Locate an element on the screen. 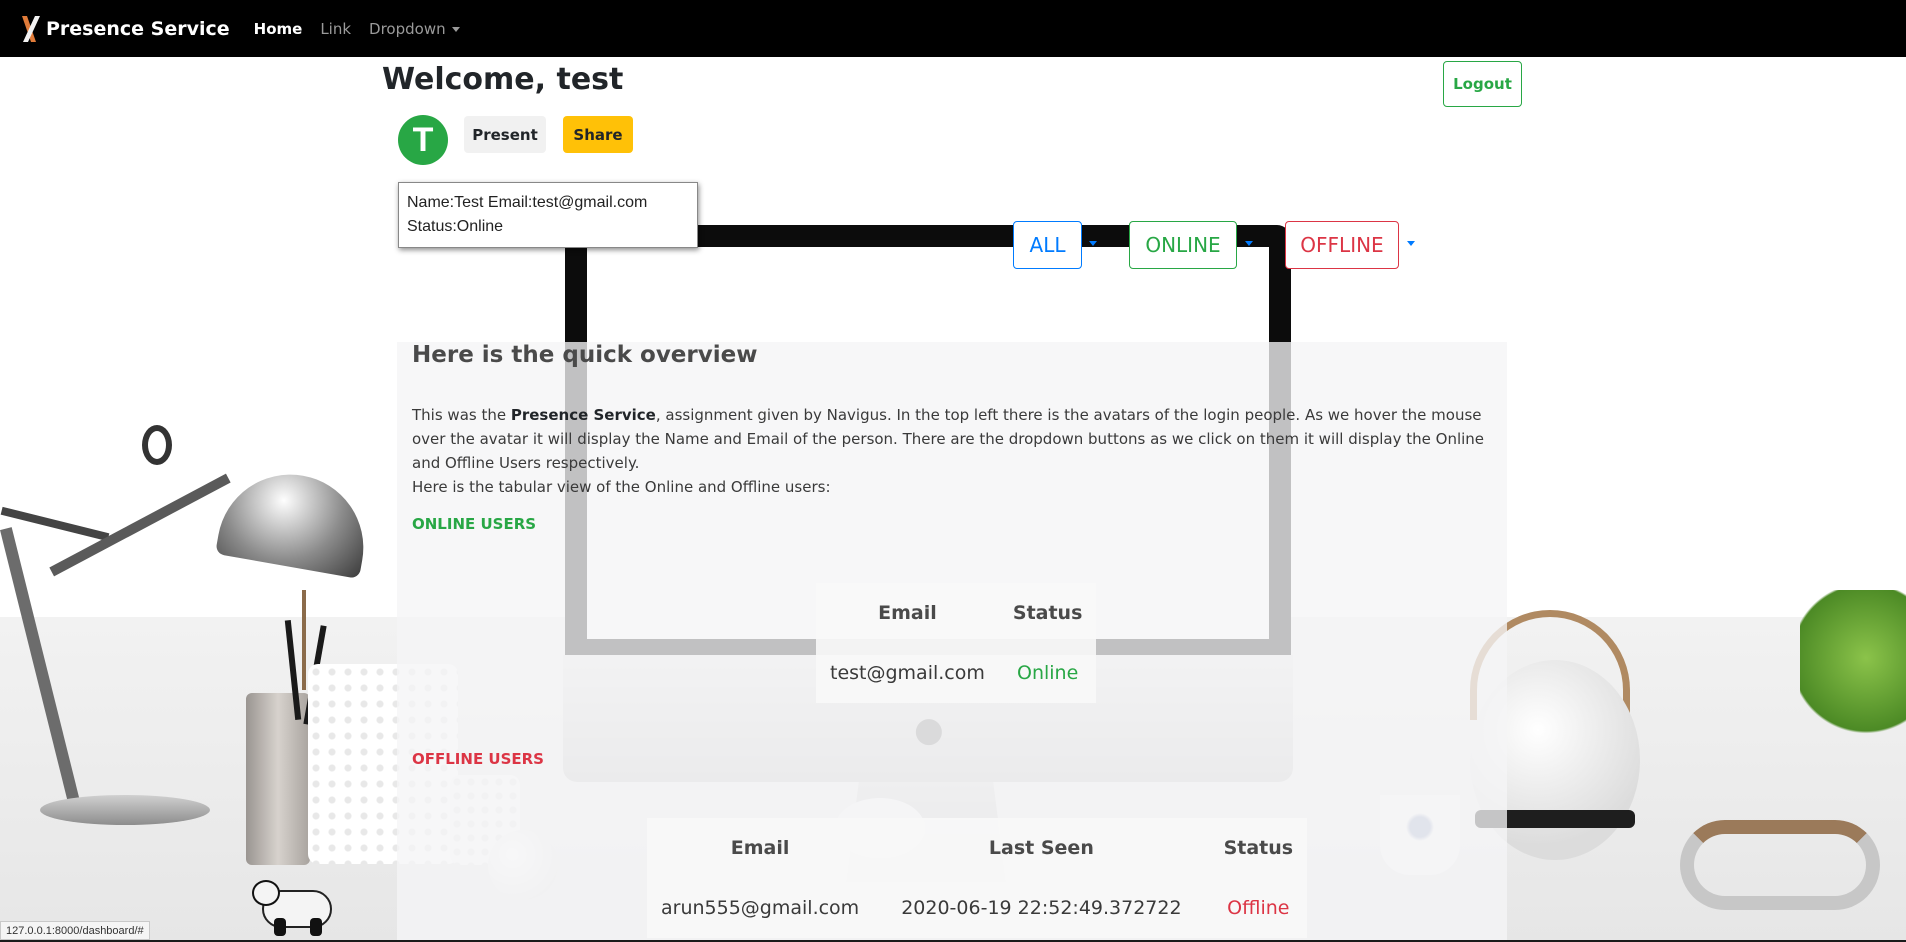 The image size is (1906, 942). all-dropdown-caret-icon is located at coordinates (1093, 243).